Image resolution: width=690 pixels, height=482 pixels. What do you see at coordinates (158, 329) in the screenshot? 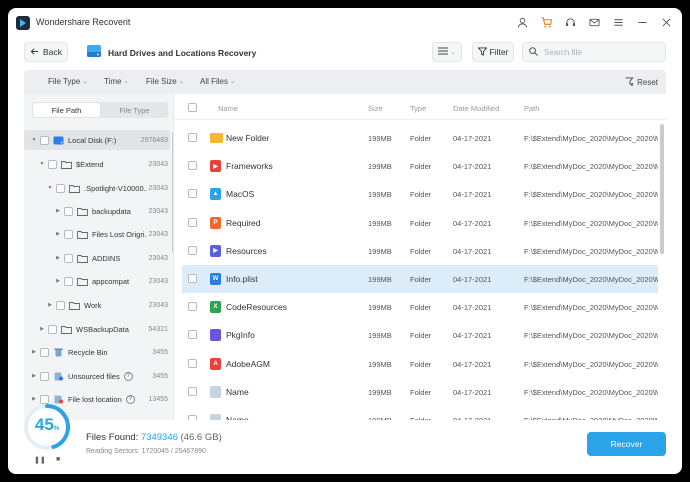
I see `tree-item-count: 54321` at bounding box center [158, 329].